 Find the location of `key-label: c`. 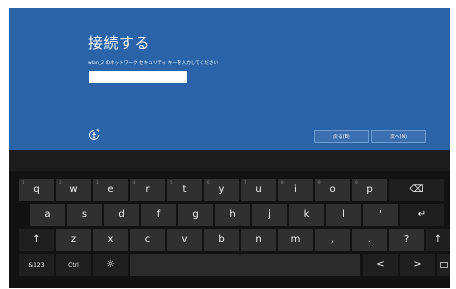

key-label: c is located at coordinates (147, 239).